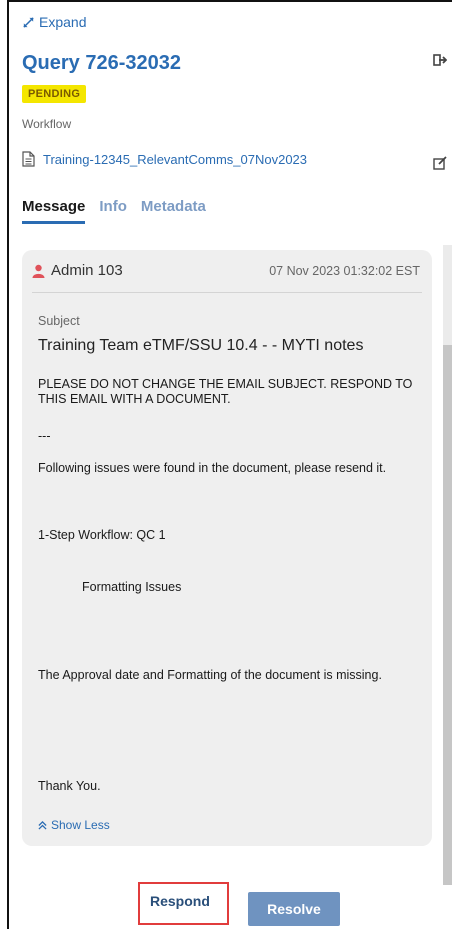 Image resolution: width=452 pixels, height=929 pixels. I want to click on document-link-label: Training-12345_RelevantComms_07Nov2023, so click(175, 159).